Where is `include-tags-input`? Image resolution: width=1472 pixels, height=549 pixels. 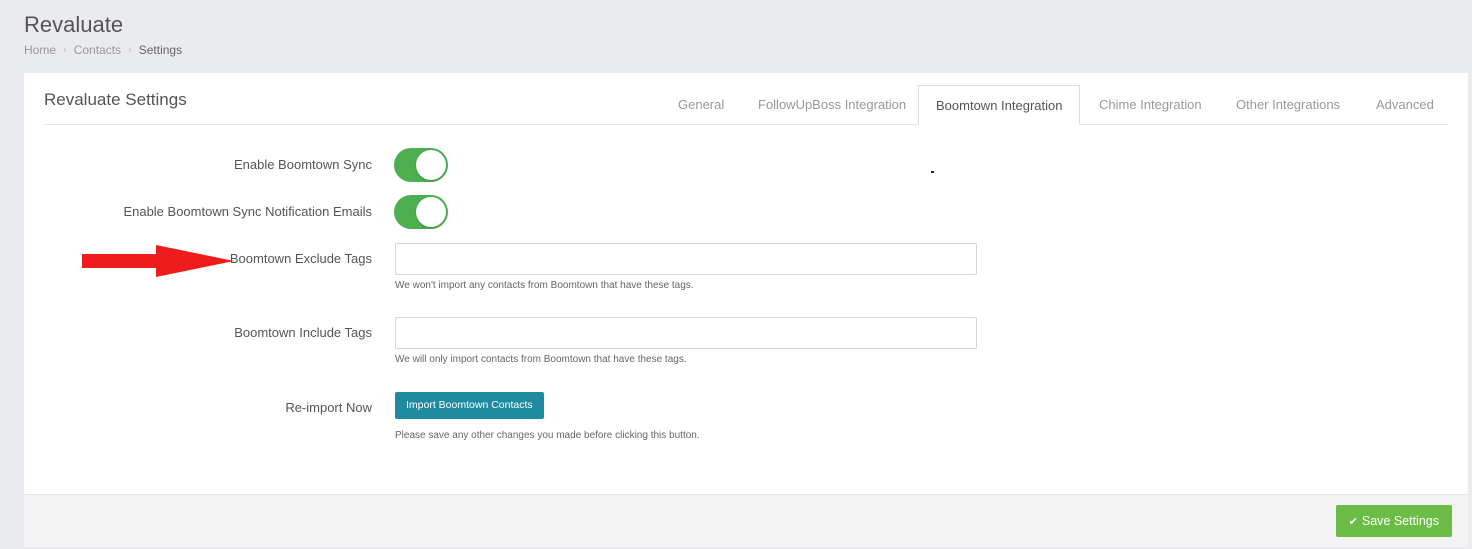 include-tags-input is located at coordinates (686, 333).